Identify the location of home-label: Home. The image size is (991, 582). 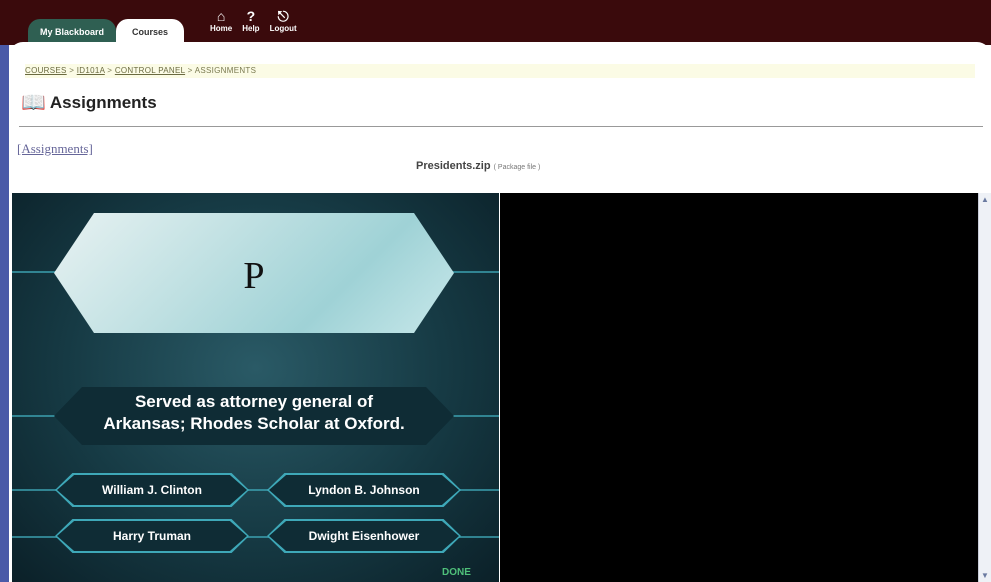
(221, 28).